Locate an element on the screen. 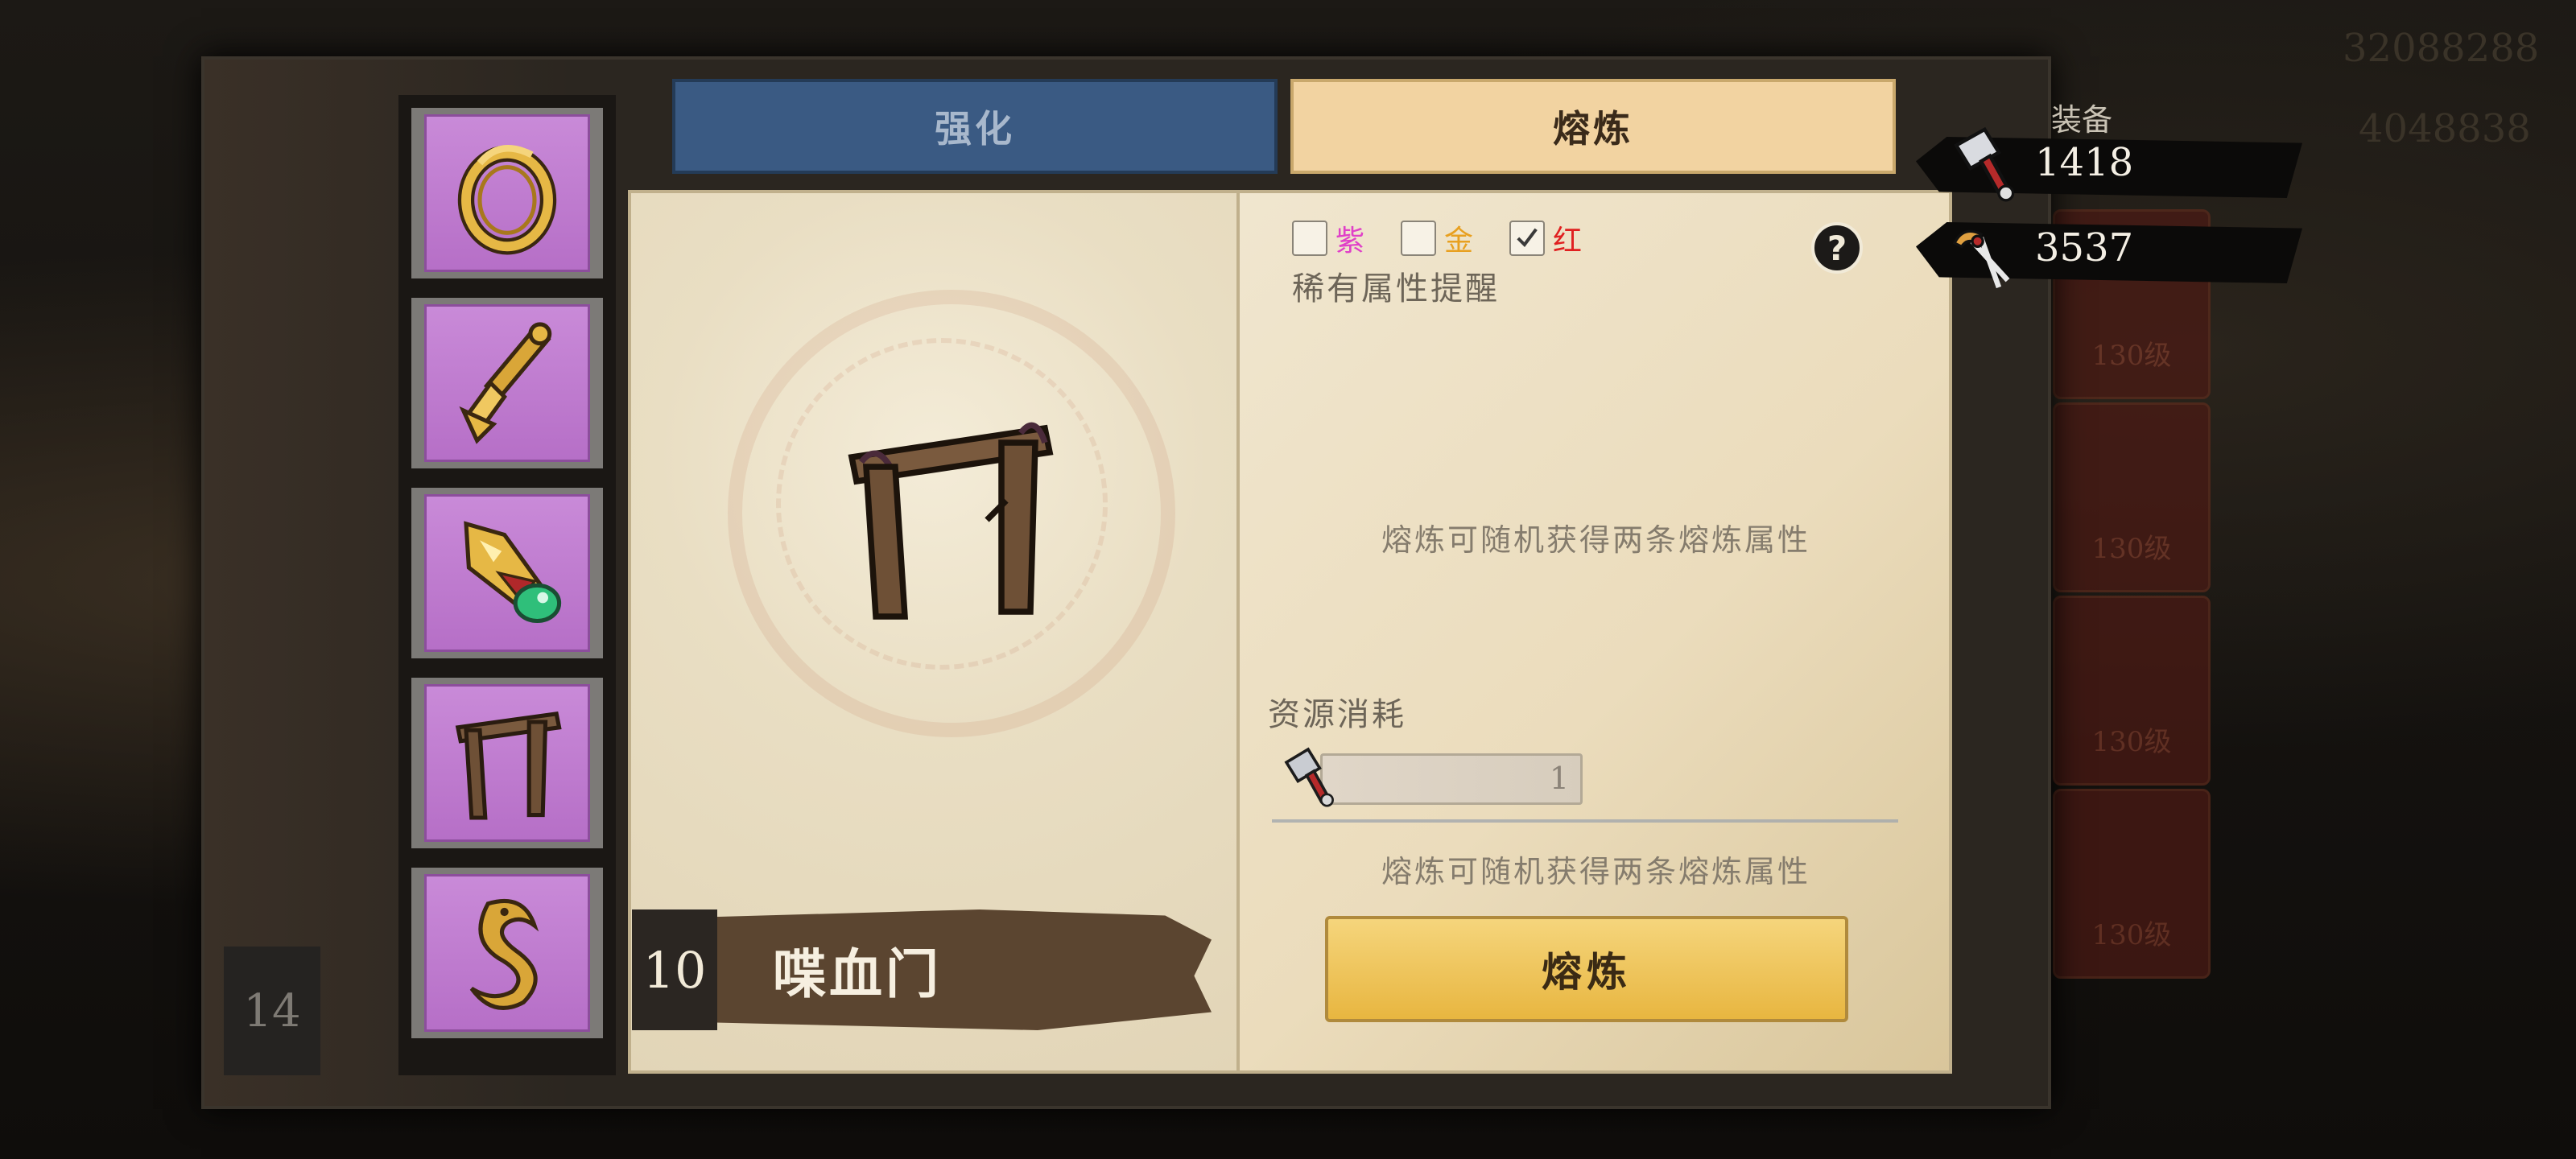  tongs-count: 3537 is located at coordinates (2084, 247).